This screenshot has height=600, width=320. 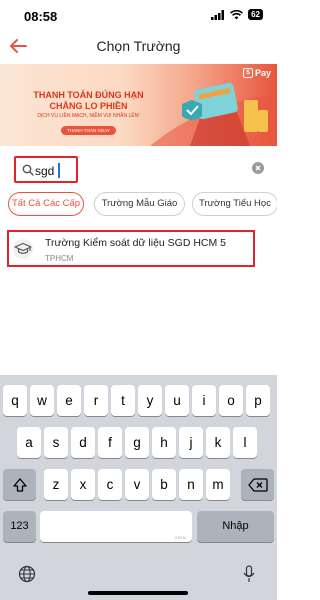 What do you see at coordinates (27, 574) in the screenshot?
I see `globe-icon` at bounding box center [27, 574].